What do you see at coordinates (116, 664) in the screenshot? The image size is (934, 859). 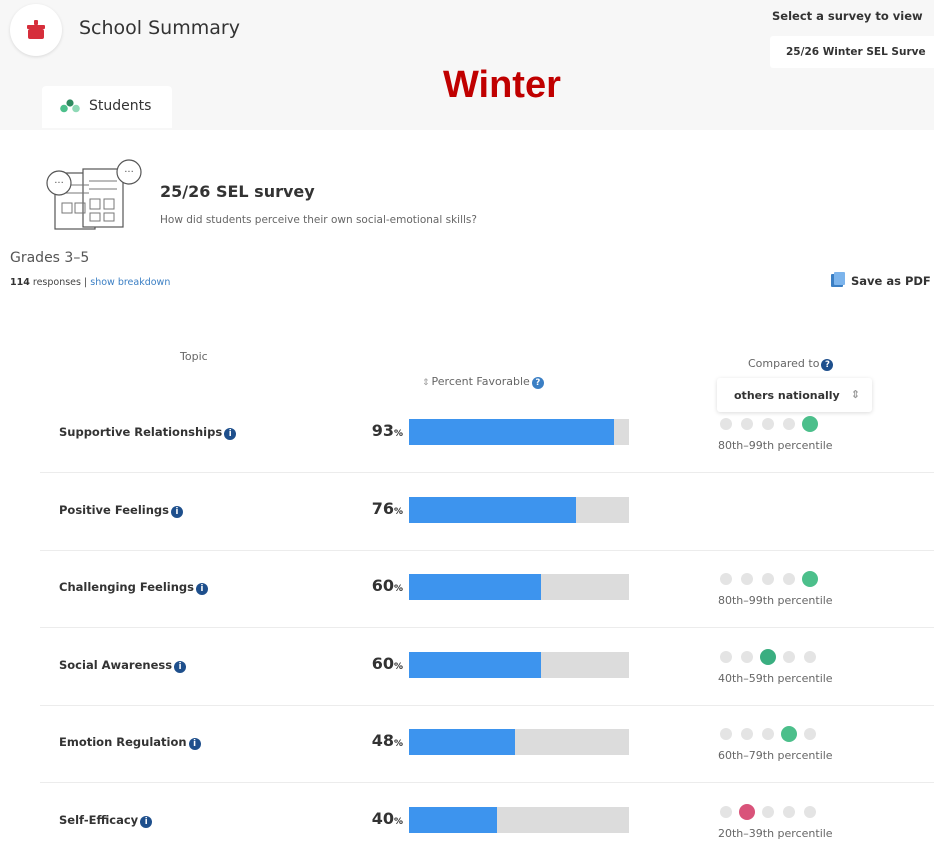 I see `topic-name: Social Awareness` at bounding box center [116, 664].